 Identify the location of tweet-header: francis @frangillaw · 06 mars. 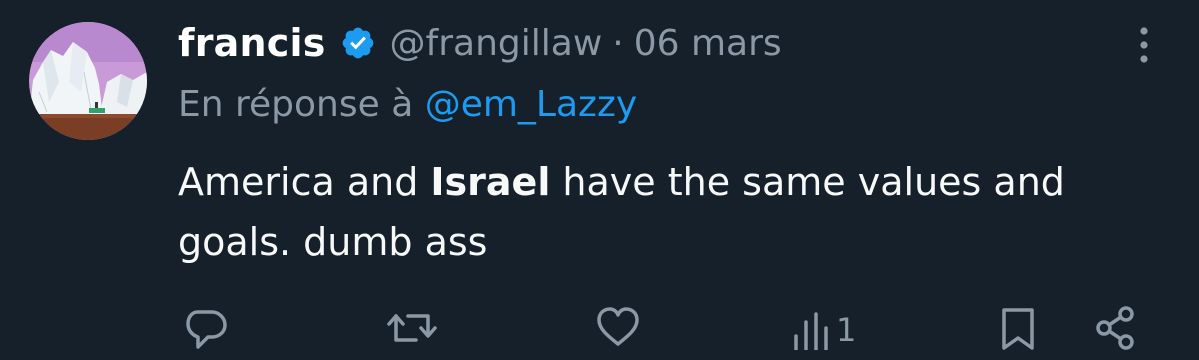
(480, 43).